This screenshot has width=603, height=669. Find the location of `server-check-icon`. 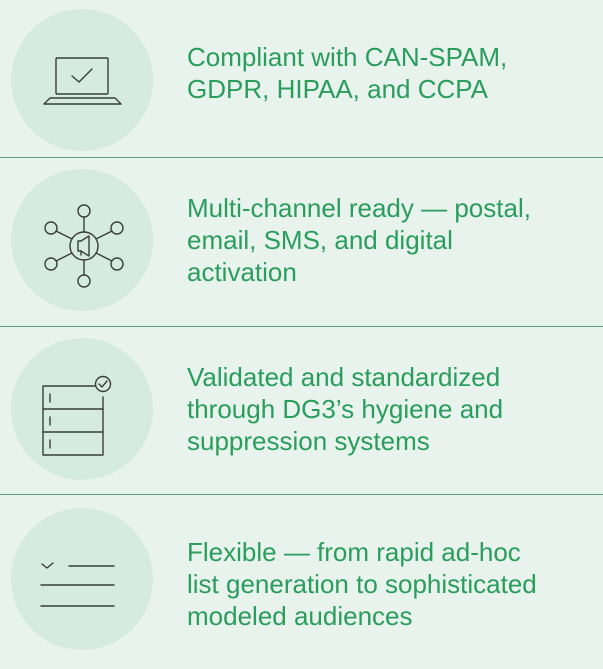

server-check-icon is located at coordinates (77, 415).